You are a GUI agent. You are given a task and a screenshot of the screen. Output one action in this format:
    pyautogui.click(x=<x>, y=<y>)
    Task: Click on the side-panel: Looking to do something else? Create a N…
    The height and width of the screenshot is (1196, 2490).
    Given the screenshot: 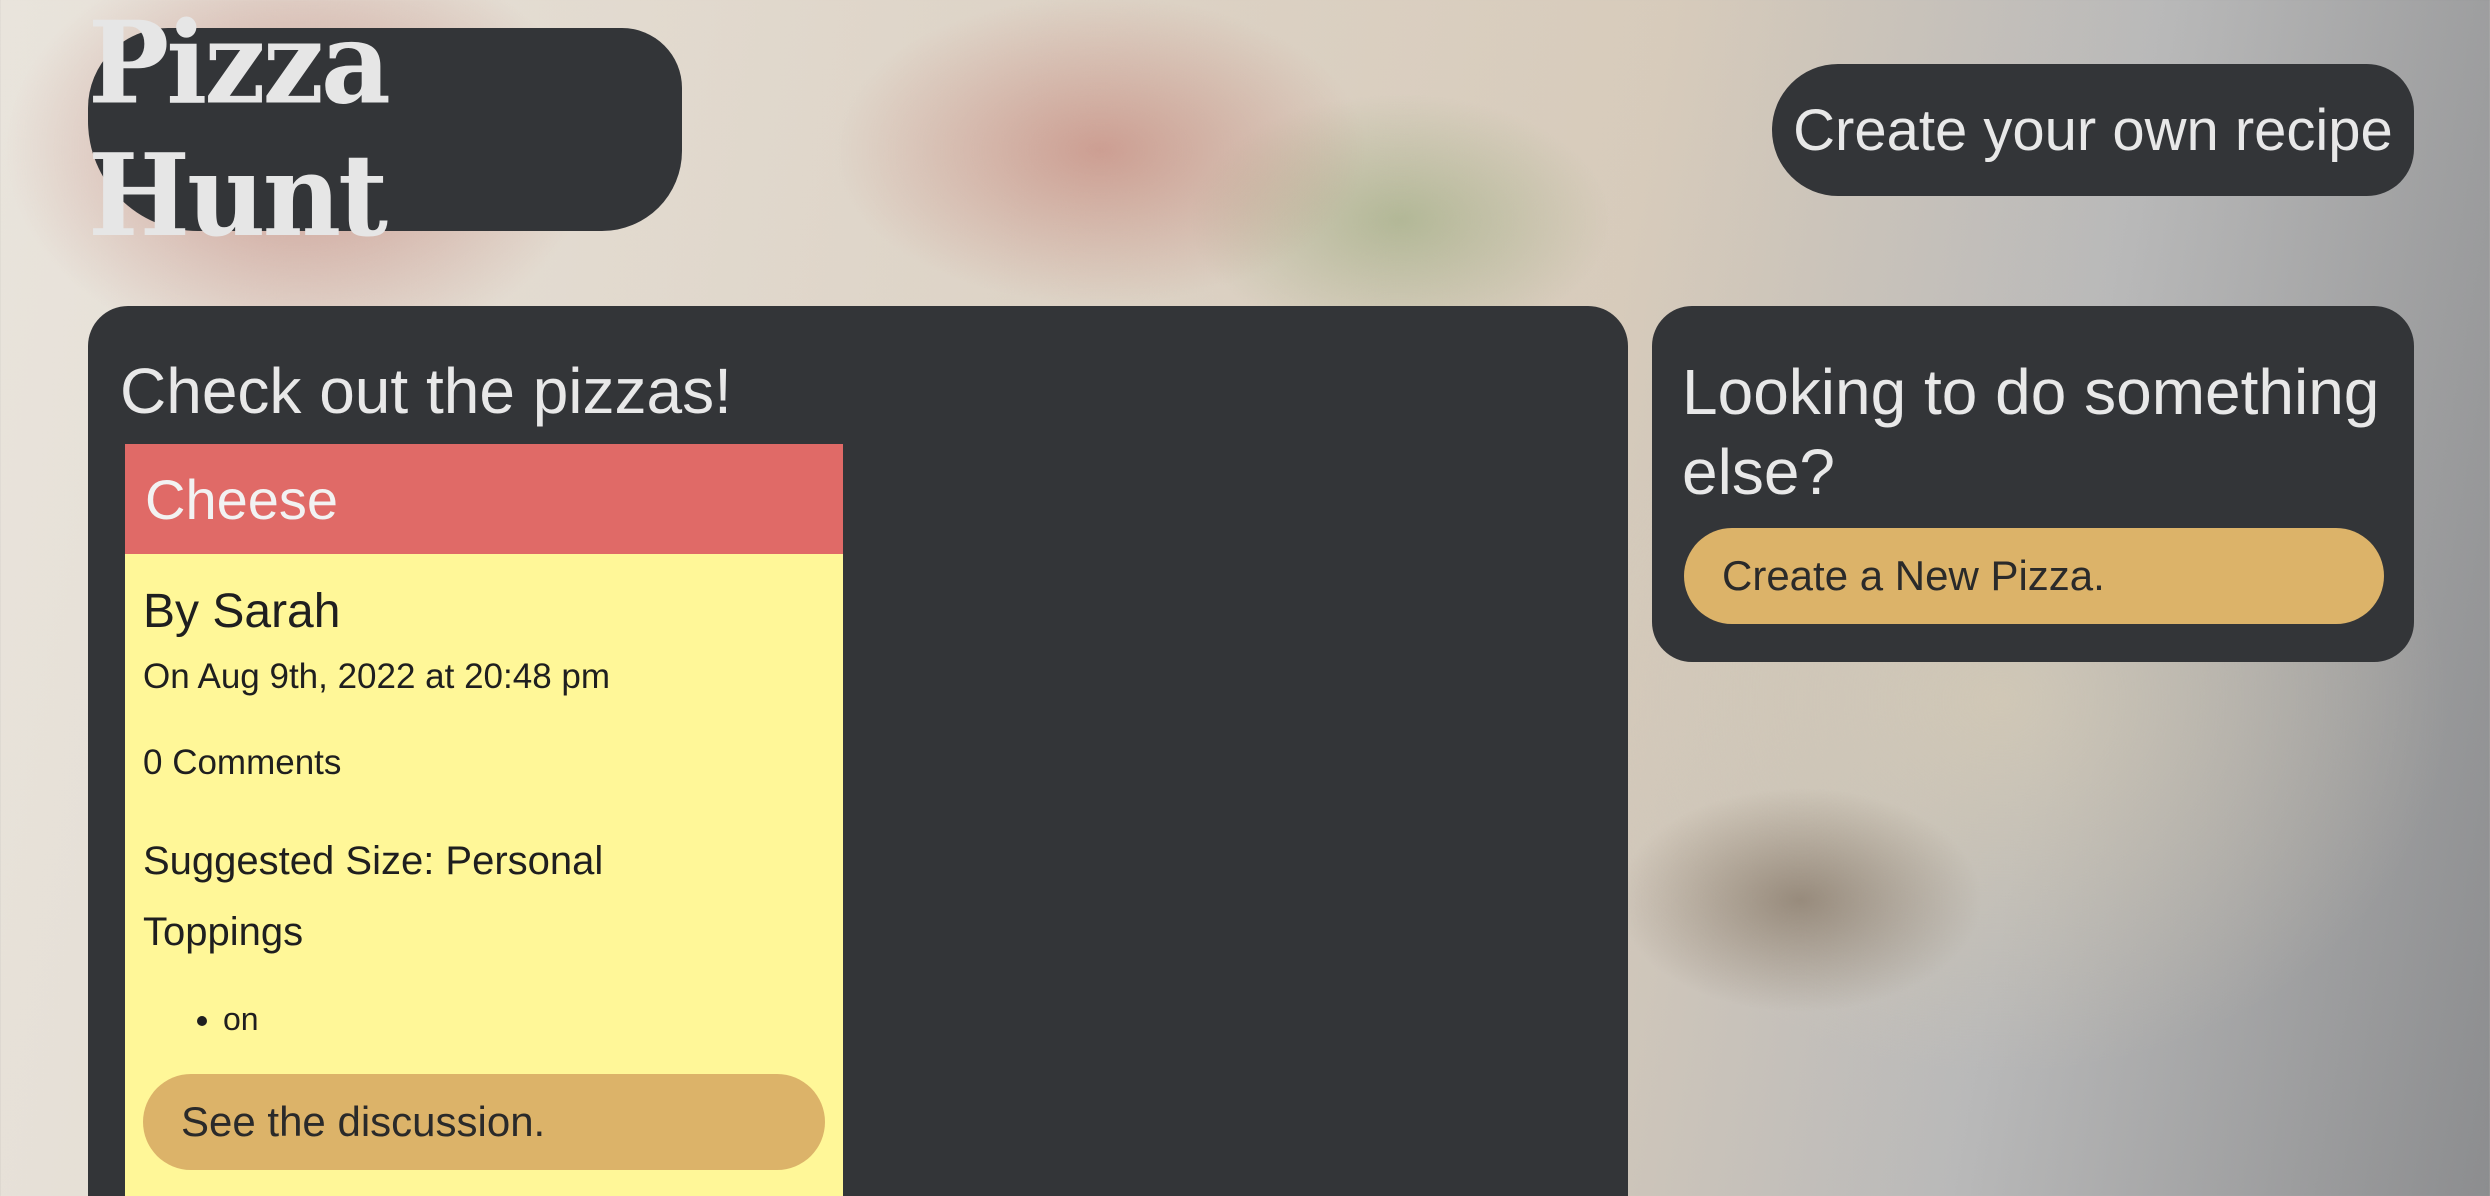 What is the action you would take?
    pyautogui.click(x=2033, y=484)
    